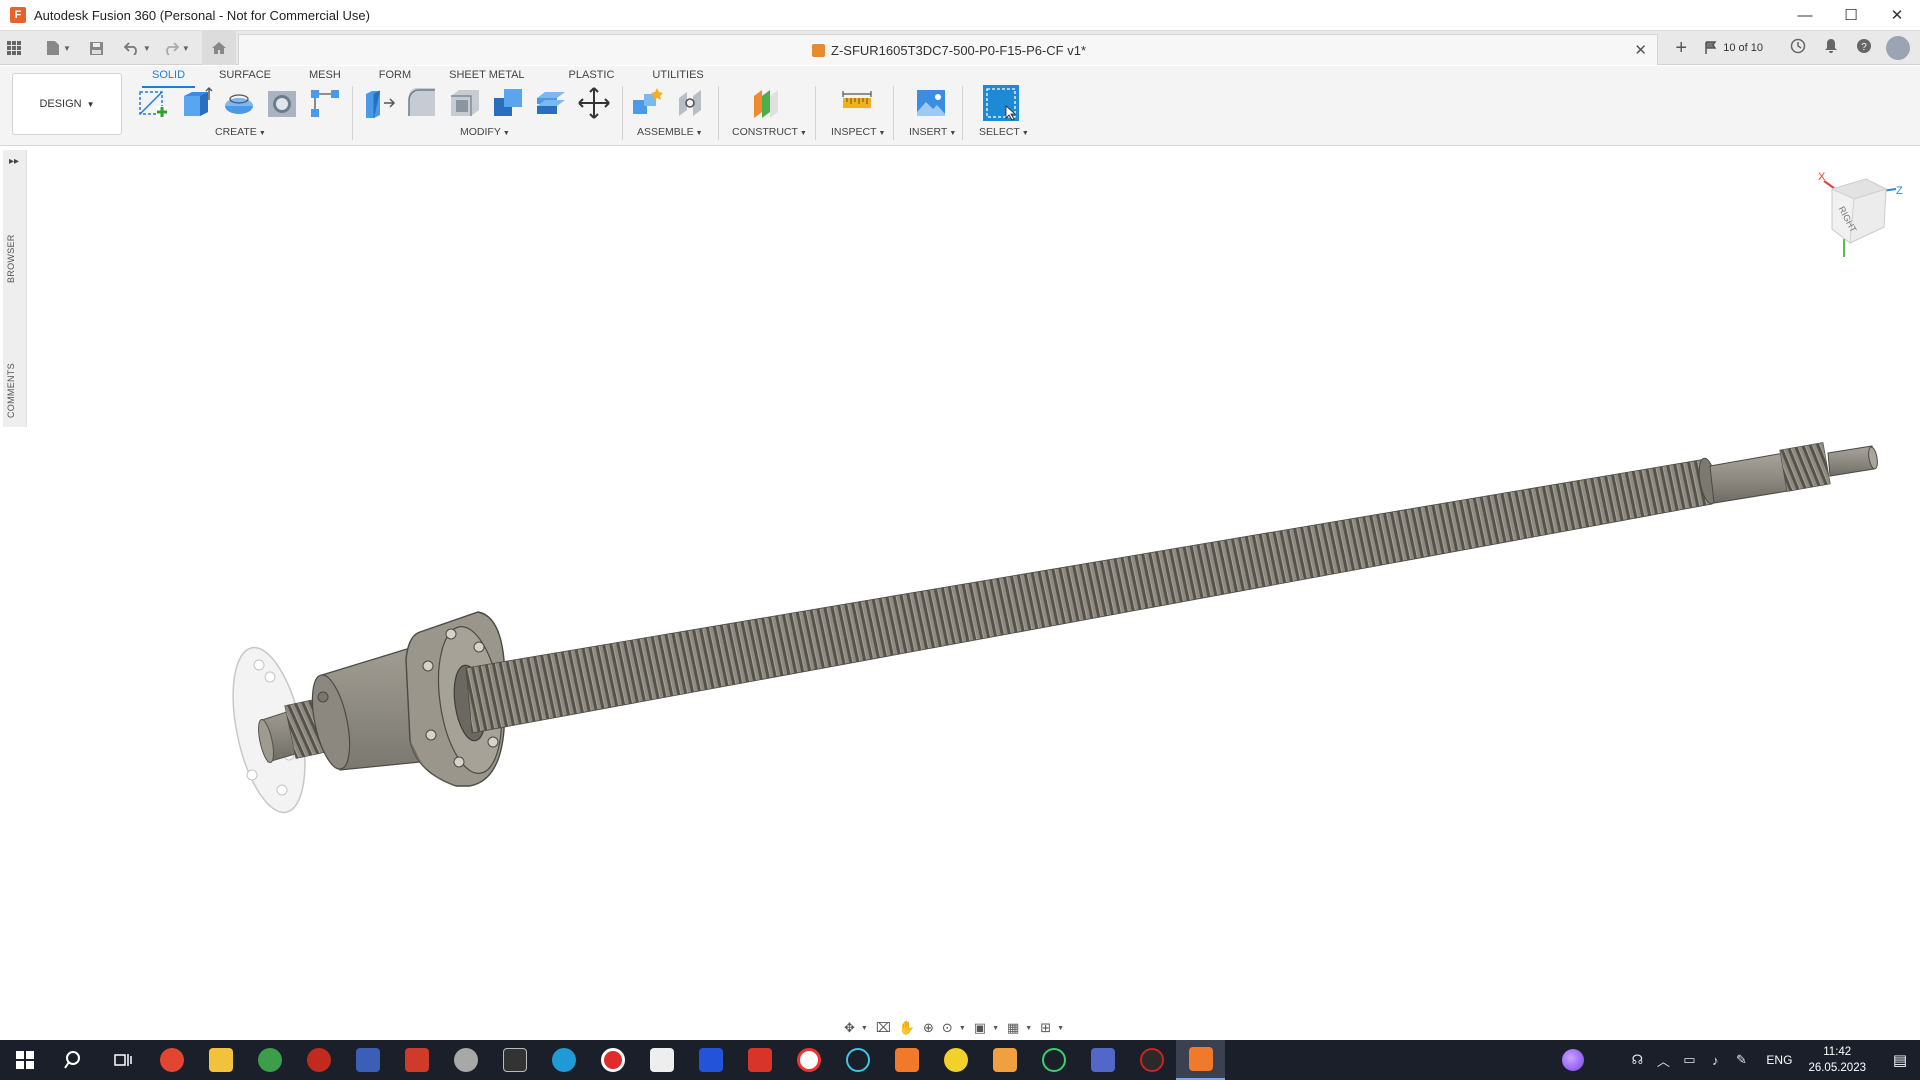 The height and width of the screenshot is (1080, 1920). Describe the element at coordinates (1797, 48) in the screenshot. I see `history-button` at that location.